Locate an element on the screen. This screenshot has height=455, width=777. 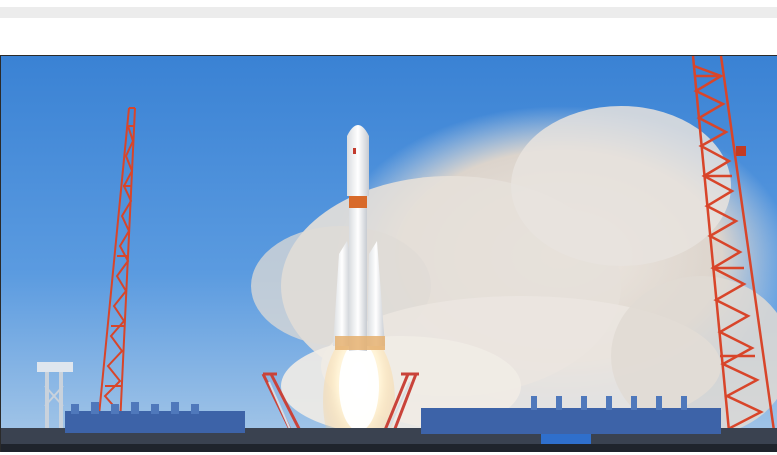
top-bar is located at coordinates (388, 12).